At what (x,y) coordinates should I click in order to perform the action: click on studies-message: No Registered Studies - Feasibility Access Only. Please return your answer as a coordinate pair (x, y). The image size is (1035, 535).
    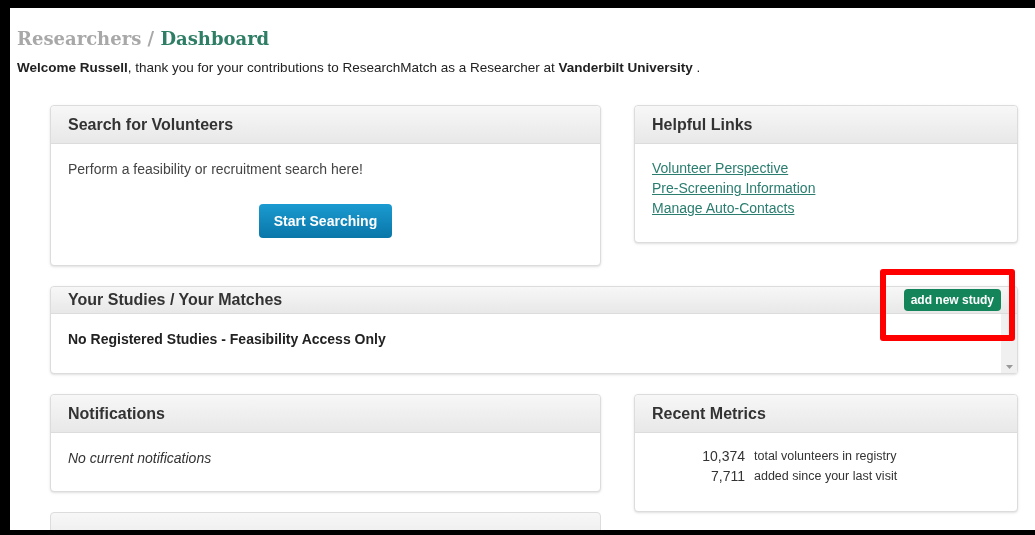
    Looking at the image, I should click on (227, 339).